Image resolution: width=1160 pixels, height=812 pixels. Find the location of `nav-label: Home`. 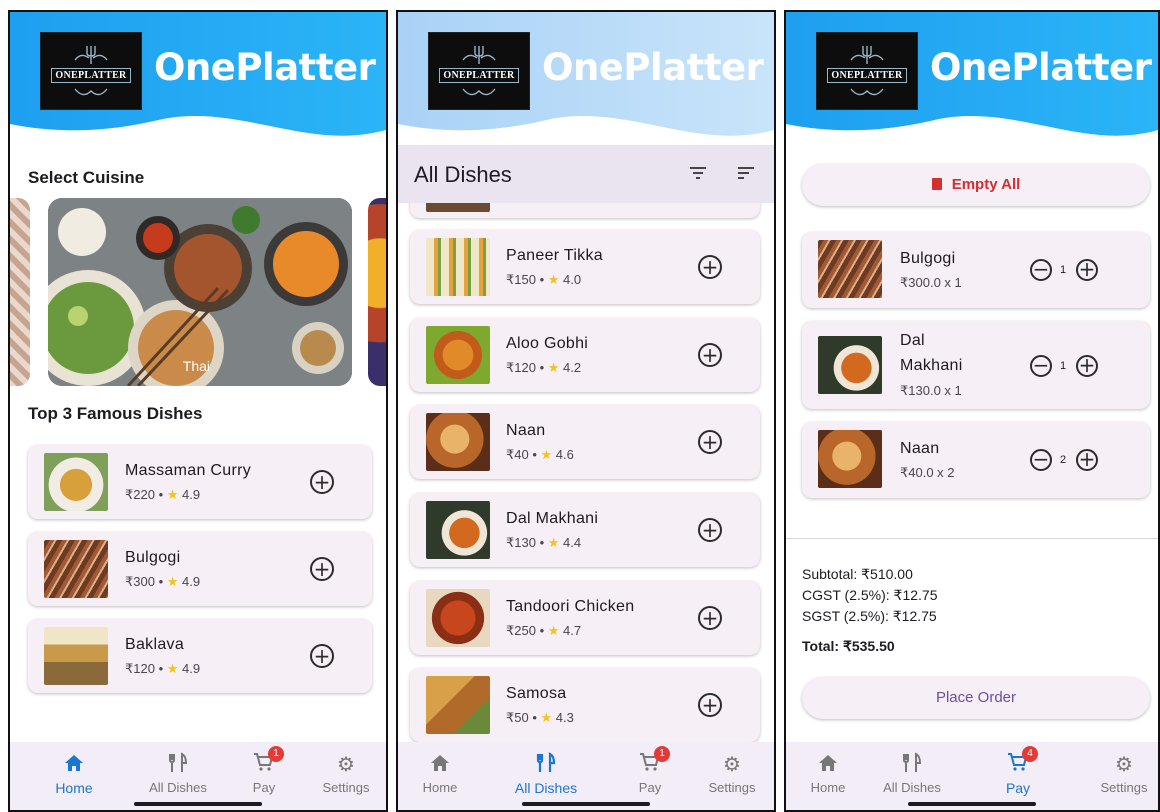

nav-label: Home is located at coordinates (74, 788).